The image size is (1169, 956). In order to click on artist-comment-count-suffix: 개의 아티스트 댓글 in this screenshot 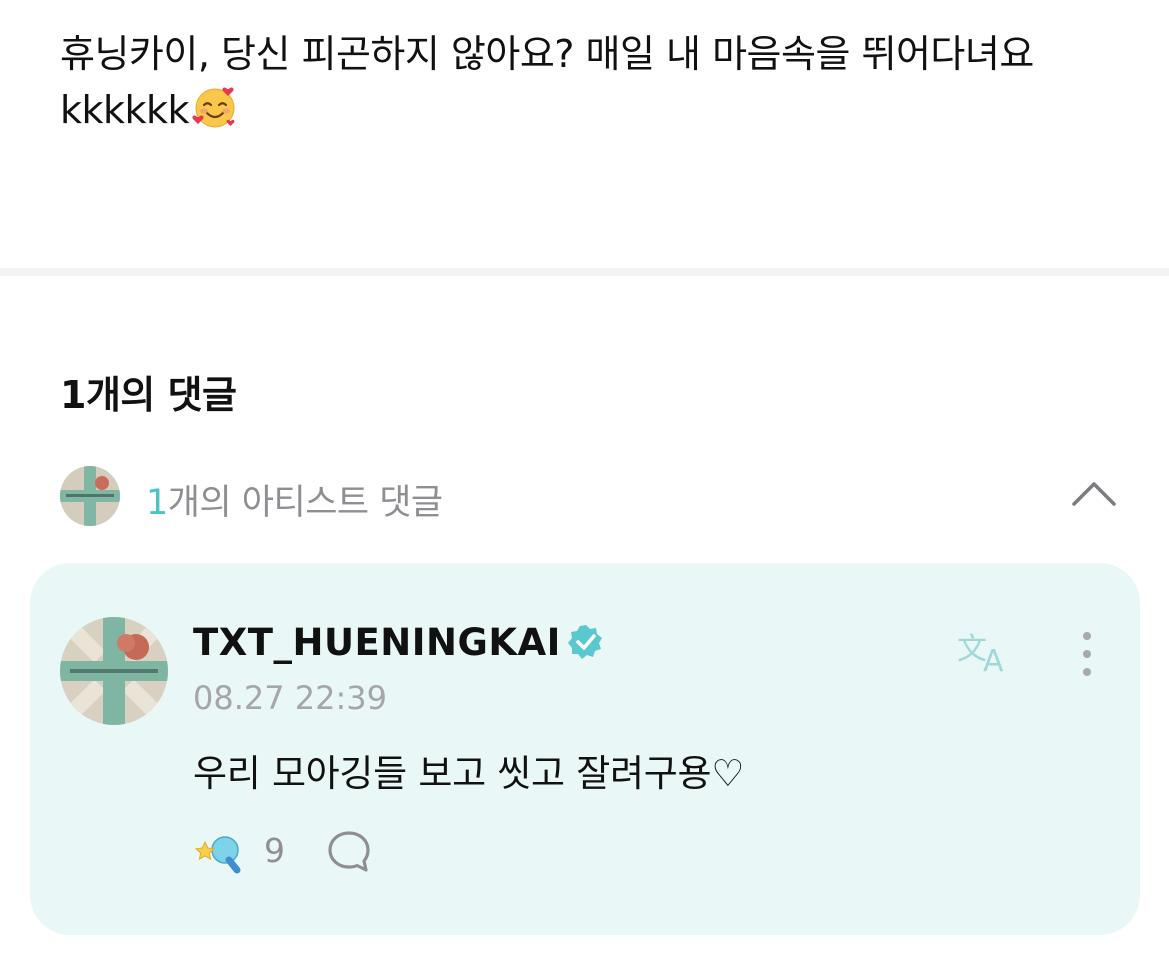, I will do `click(305, 503)`.